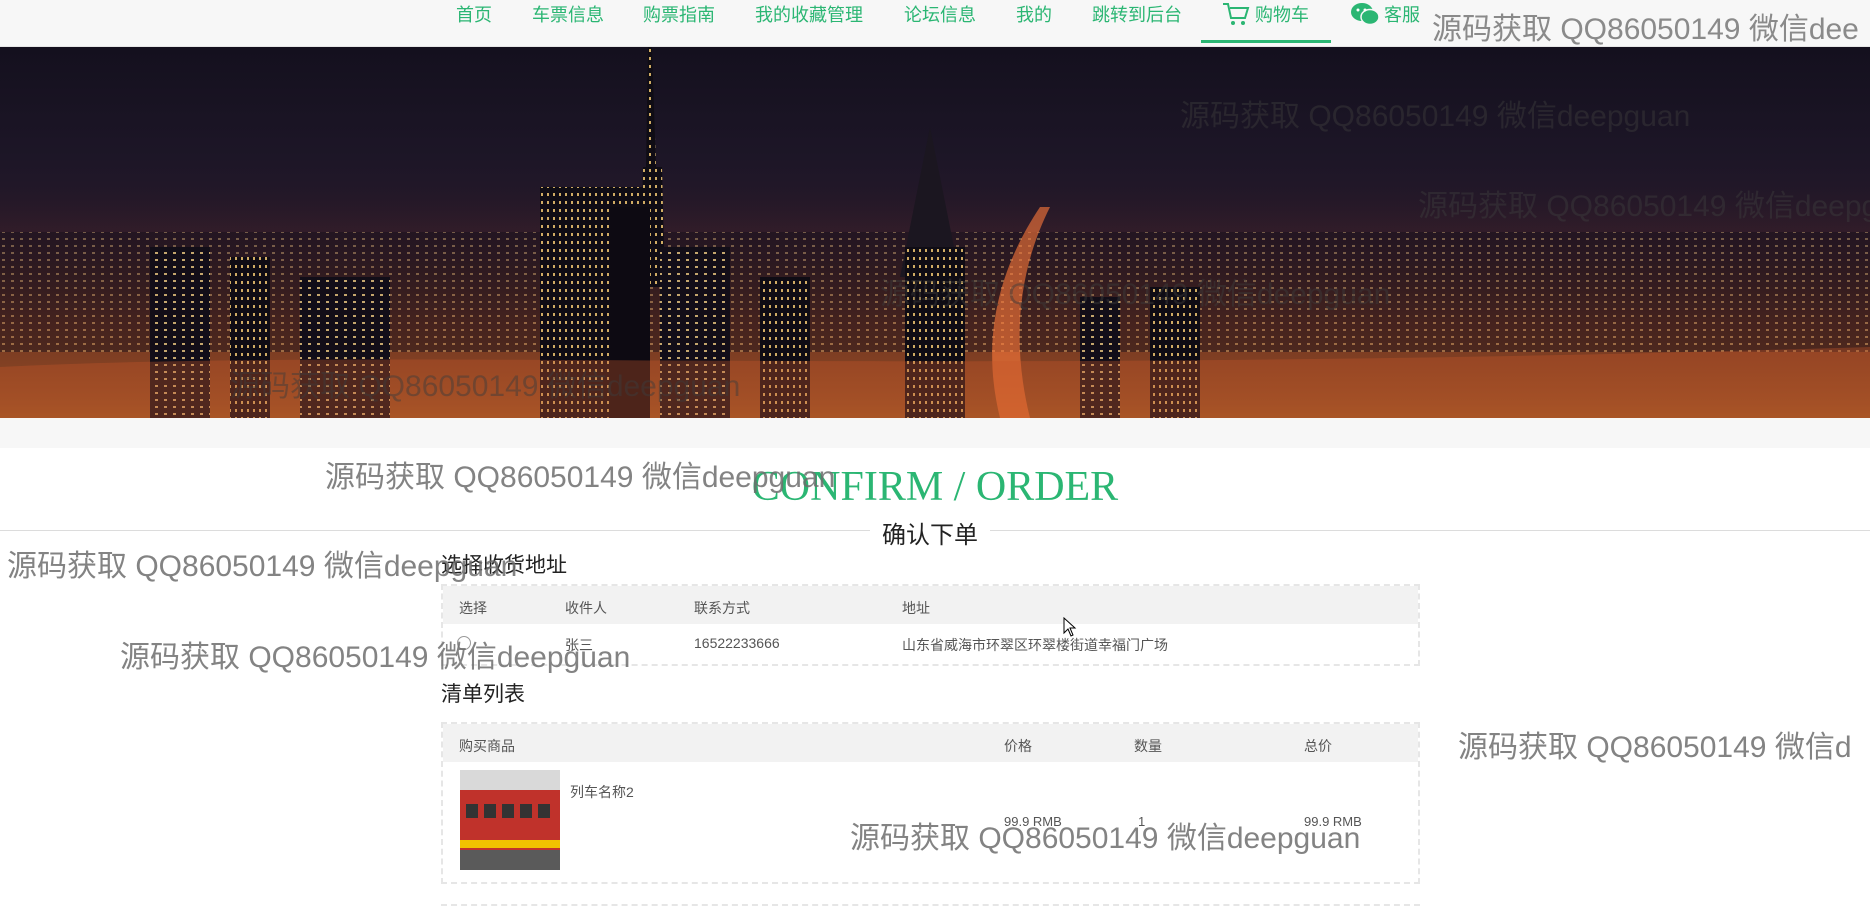 This screenshot has height=906, width=1870. I want to click on page-title-cn: 确认下单, so click(930, 532).